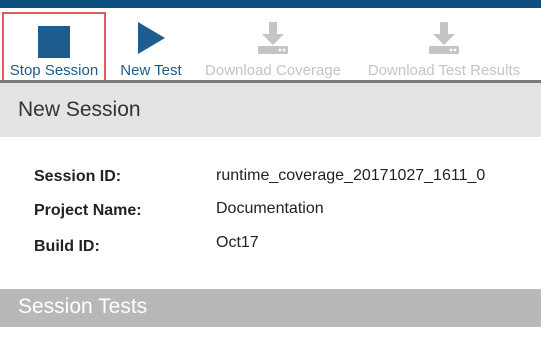 This screenshot has width=541, height=361. What do you see at coordinates (88, 210) in the screenshot?
I see `project-name-label: Project Name:` at bounding box center [88, 210].